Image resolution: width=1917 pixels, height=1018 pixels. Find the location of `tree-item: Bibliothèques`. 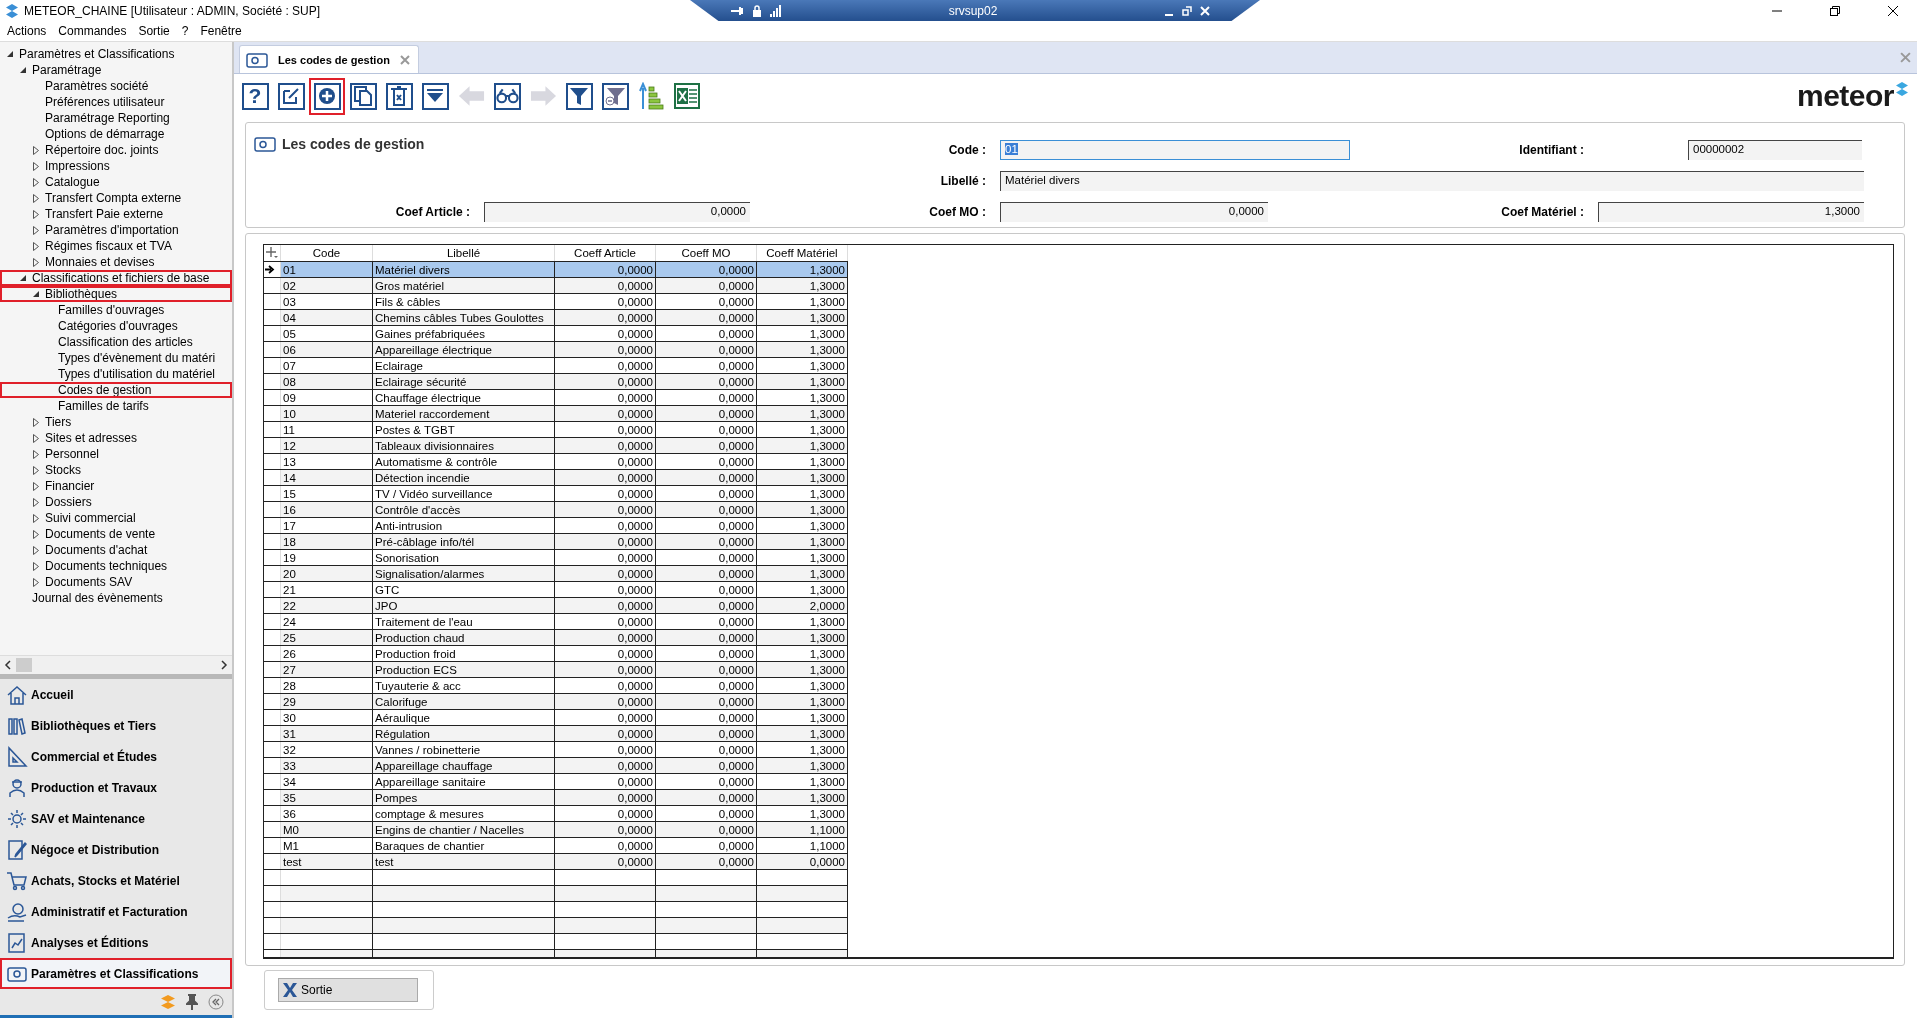

tree-item: Bibliothèques is located at coordinates (116, 294).